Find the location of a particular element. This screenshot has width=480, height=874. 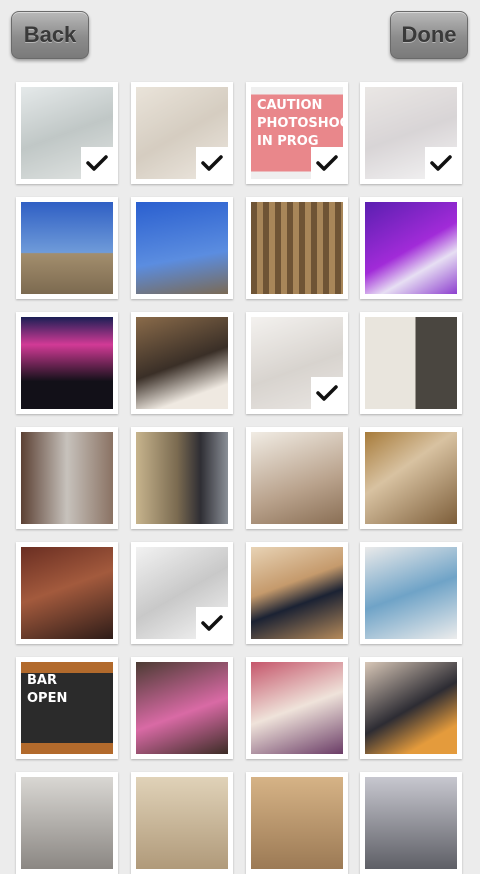

photo-sign-text: BAR OPEN is located at coordinates (47, 689).